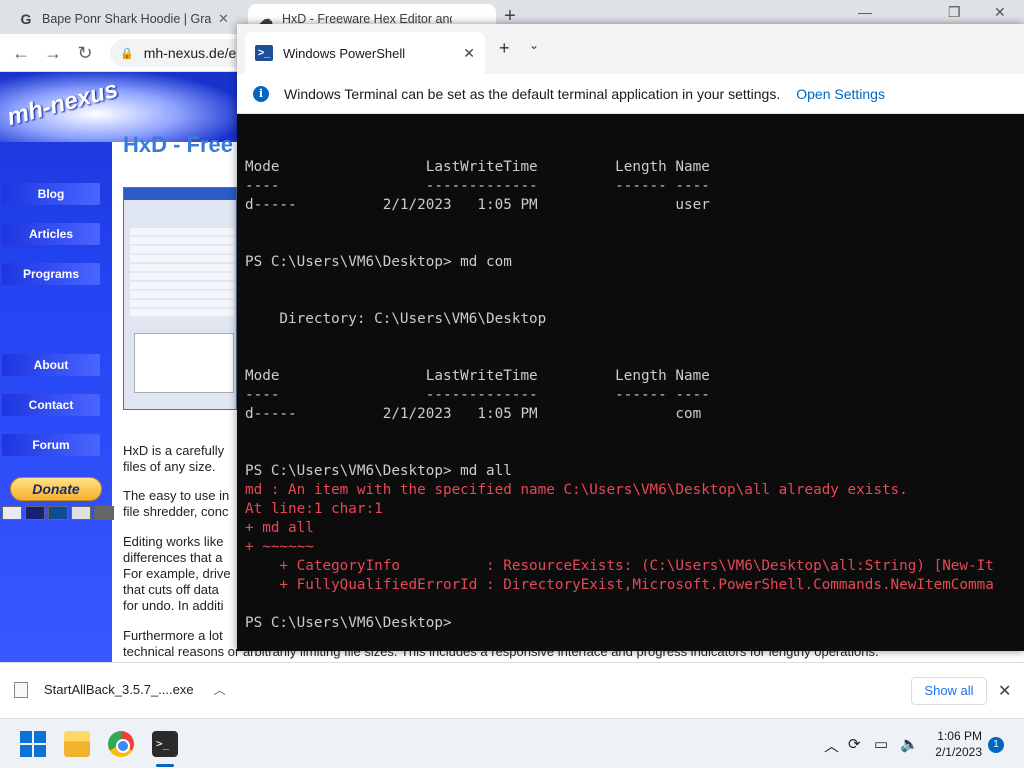 The height and width of the screenshot is (768, 1024). I want to click on amex-icon, so click(58, 513).